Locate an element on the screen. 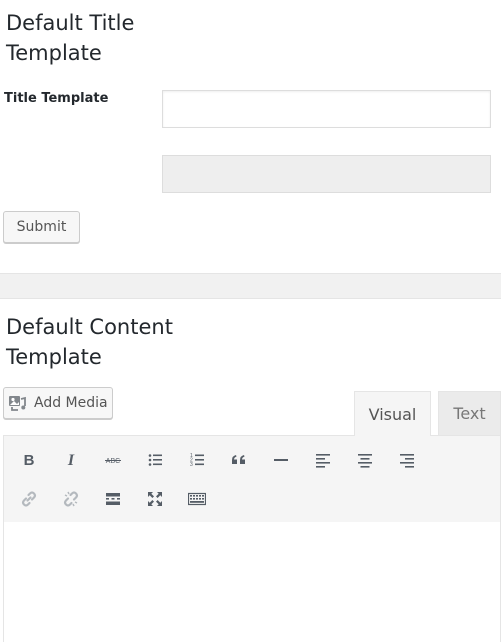  italic-icon: I is located at coordinates (71, 460).